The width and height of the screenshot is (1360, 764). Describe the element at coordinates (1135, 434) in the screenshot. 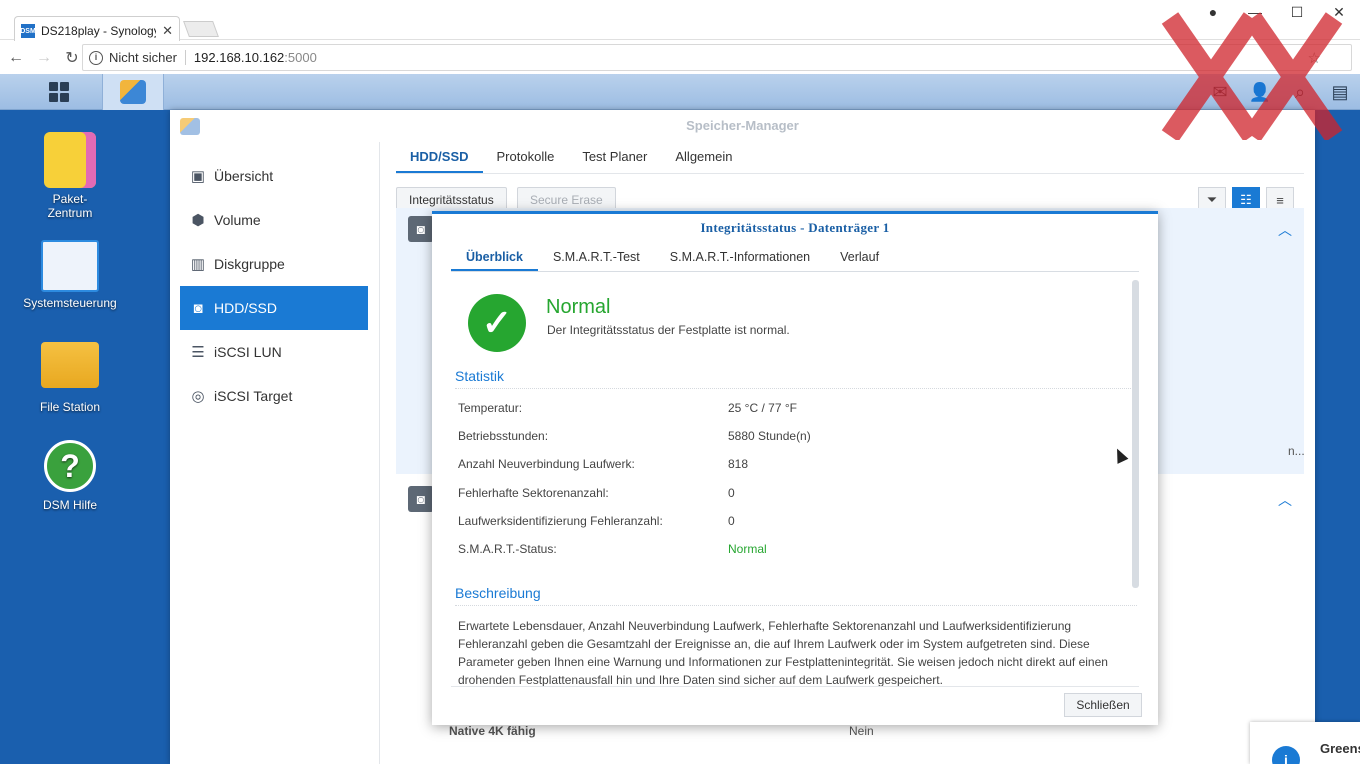

I see `dialog-scrollbar` at that location.